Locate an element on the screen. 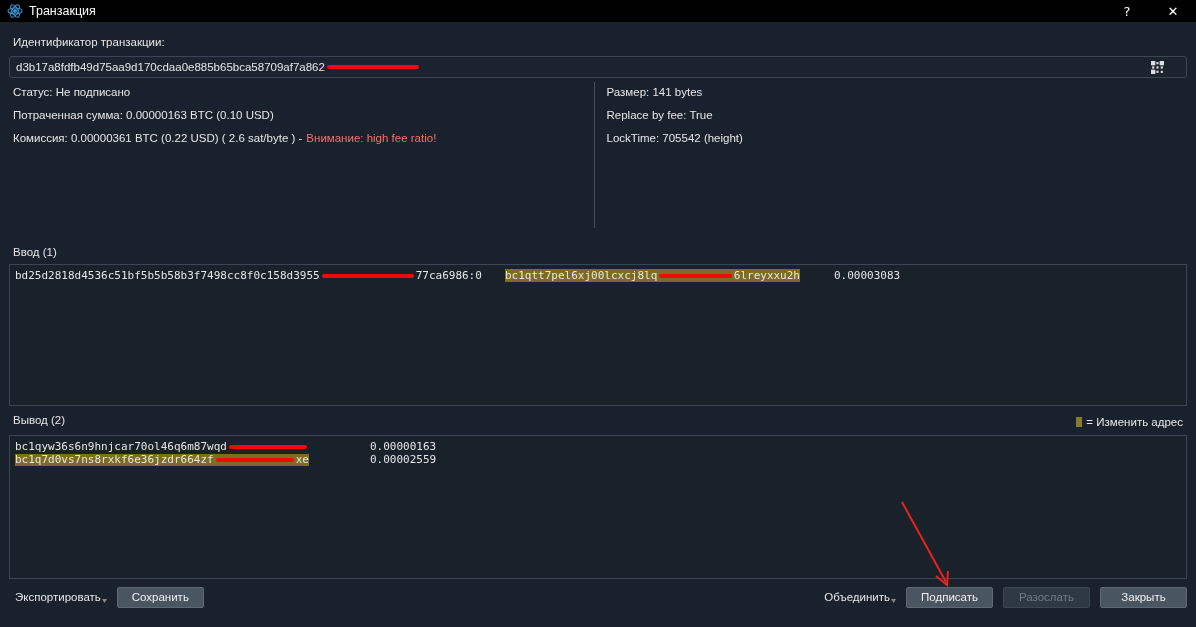  address-text: bc1qtt7pel6xj00lcxcj8lq 6lreyxxu2h is located at coordinates (652, 275).